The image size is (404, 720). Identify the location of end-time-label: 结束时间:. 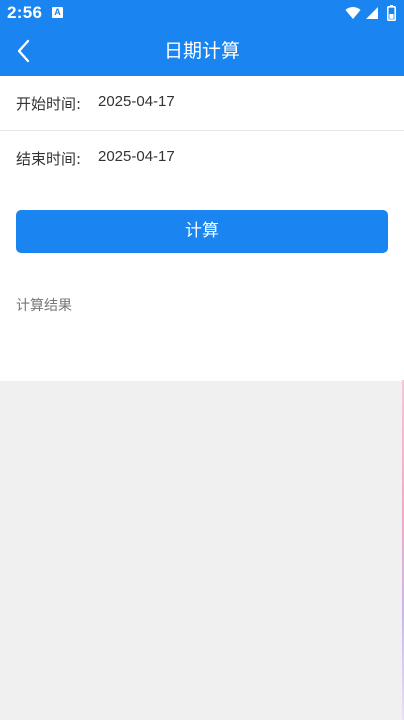
(49, 159).